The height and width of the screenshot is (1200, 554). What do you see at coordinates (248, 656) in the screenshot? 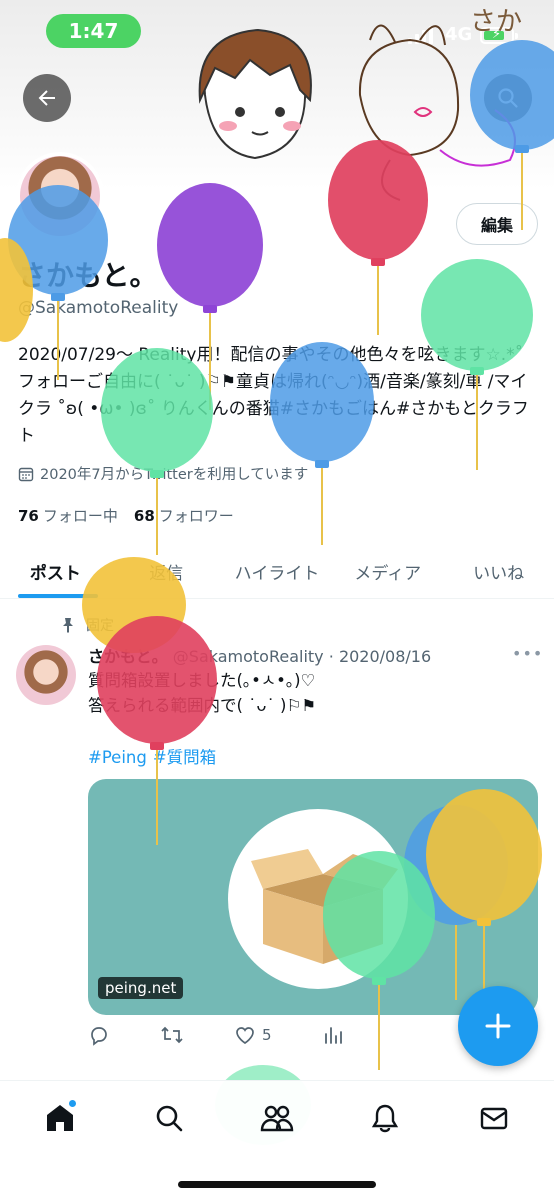
I see `tweet-handle: @SakamotoReality` at bounding box center [248, 656].